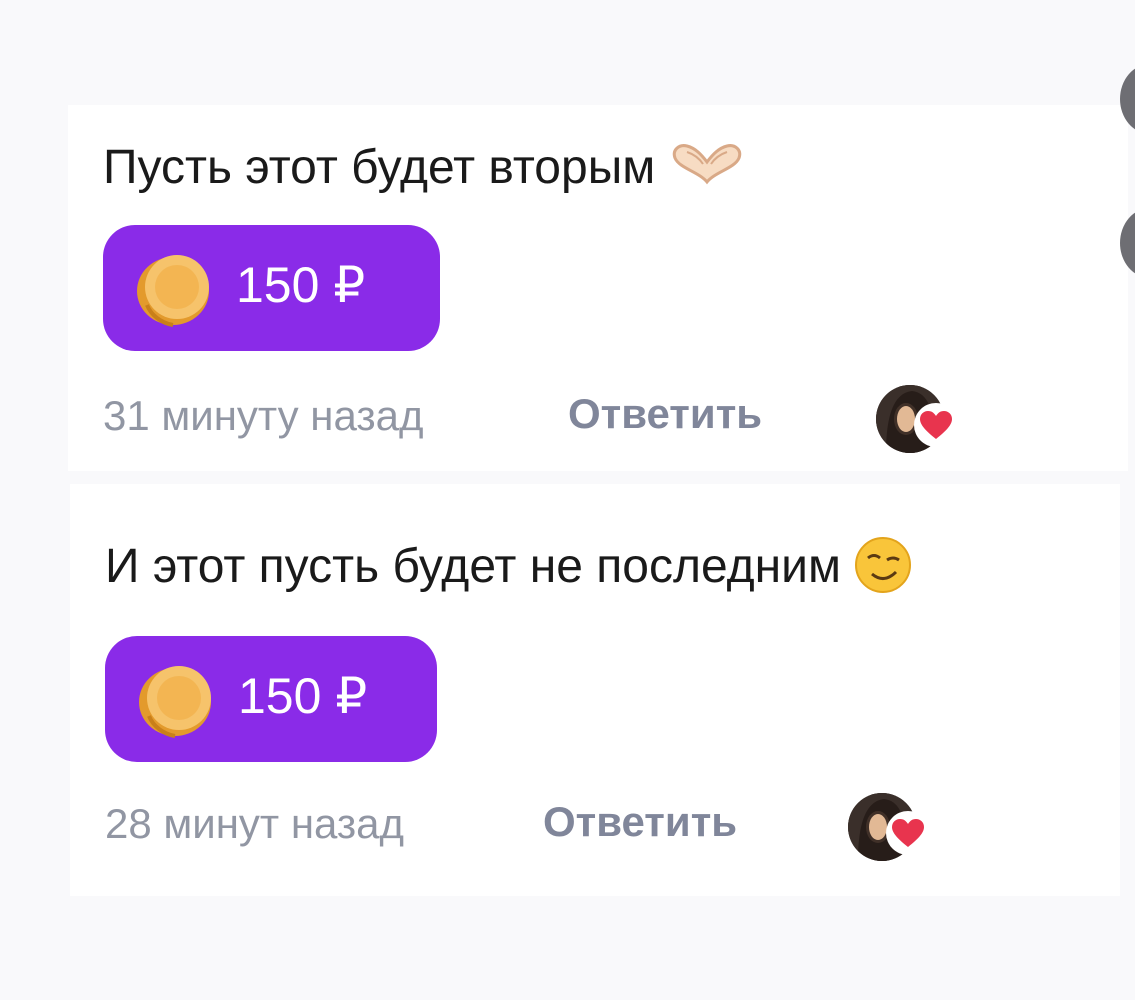 The image size is (1135, 1000). Describe the element at coordinates (255, 823) in the screenshot. I see `comment-timestamp: 28 минут назад` at that location.